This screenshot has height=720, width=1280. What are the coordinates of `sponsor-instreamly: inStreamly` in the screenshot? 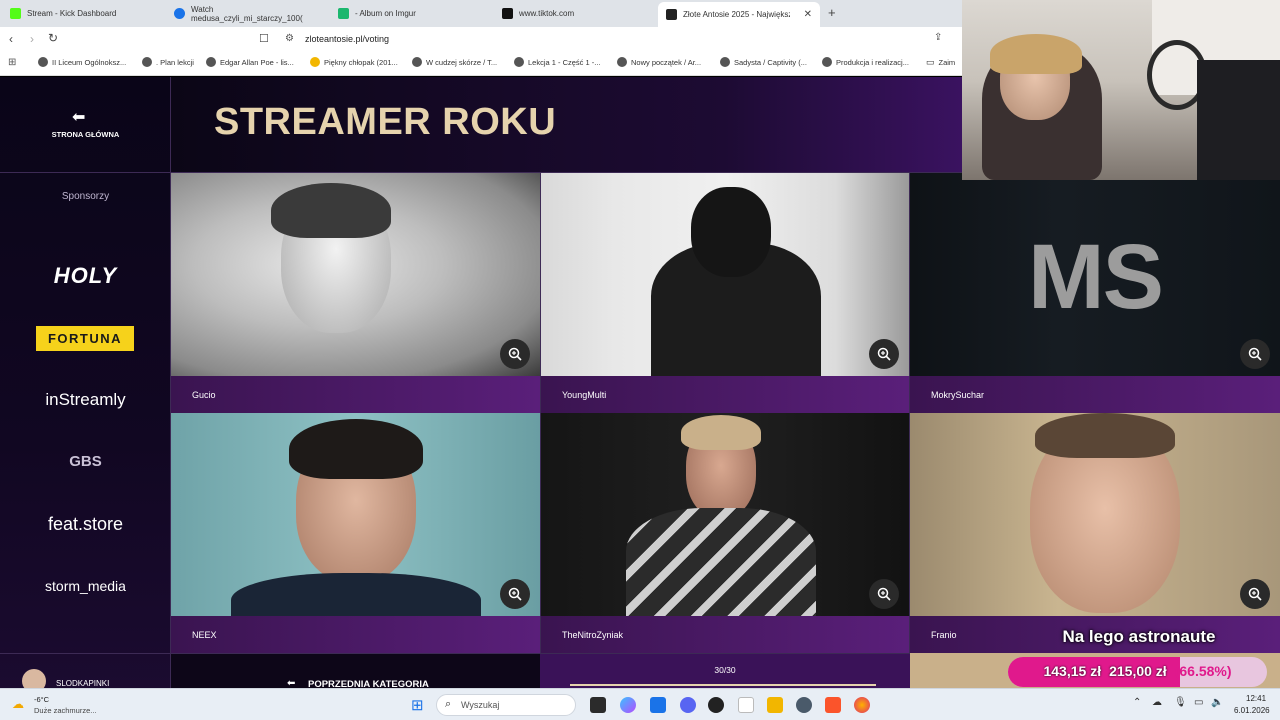 It's located at (85, 400).